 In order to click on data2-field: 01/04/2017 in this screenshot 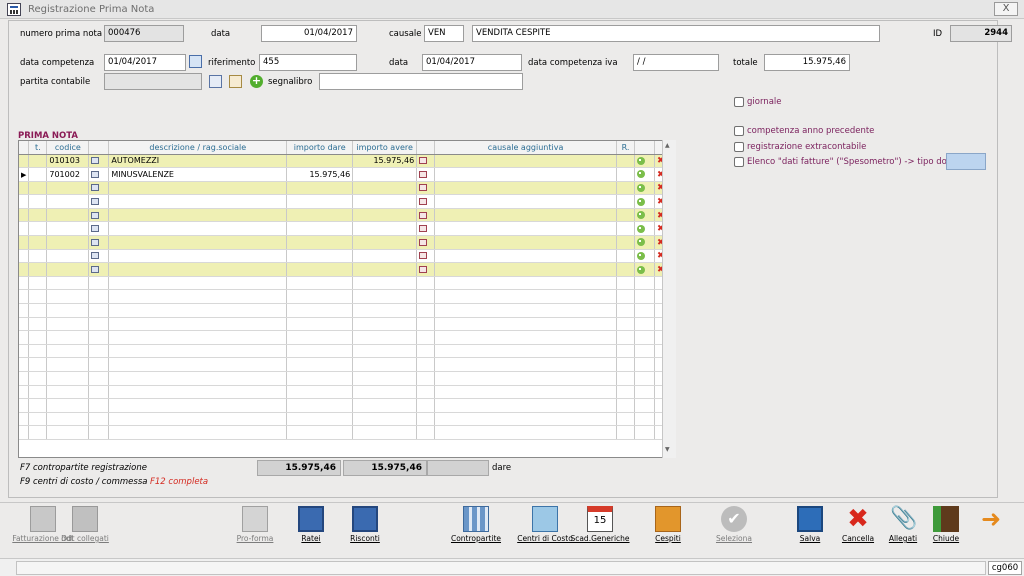, I will do `click(472, 62)`.